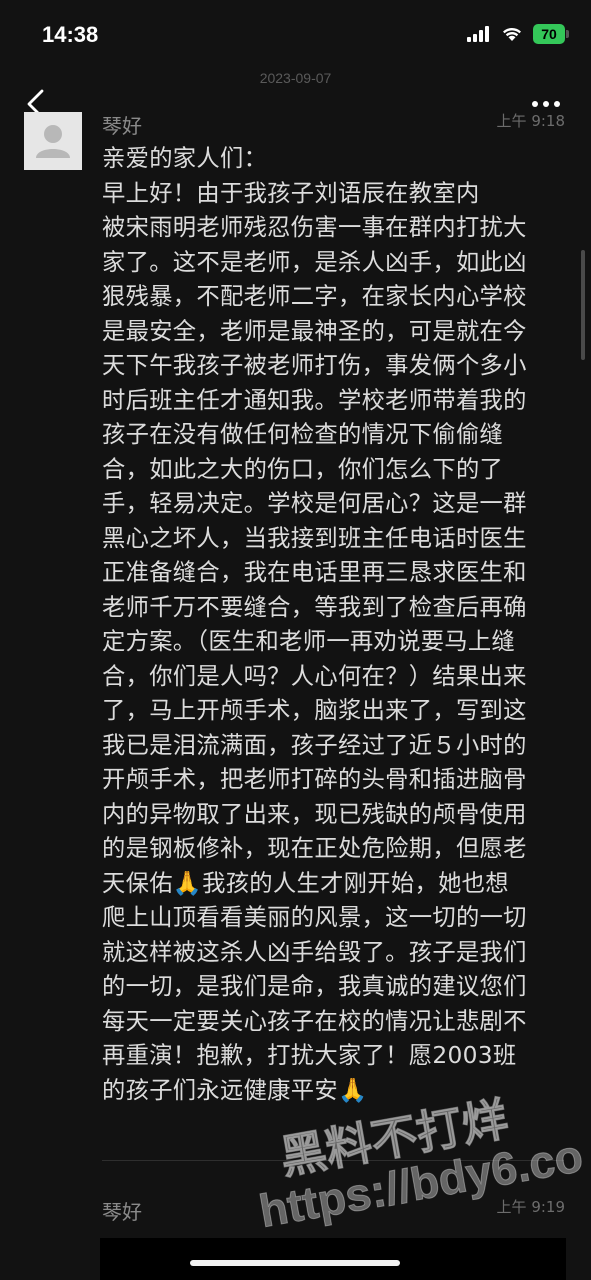 Image resolution: width=591 pixels, height=1280 pixels. Describe the element at coordinates (314, 400) in the screenshot. I see `message-line: 时后班主任才通知我。学校老师带着我的` at that location.